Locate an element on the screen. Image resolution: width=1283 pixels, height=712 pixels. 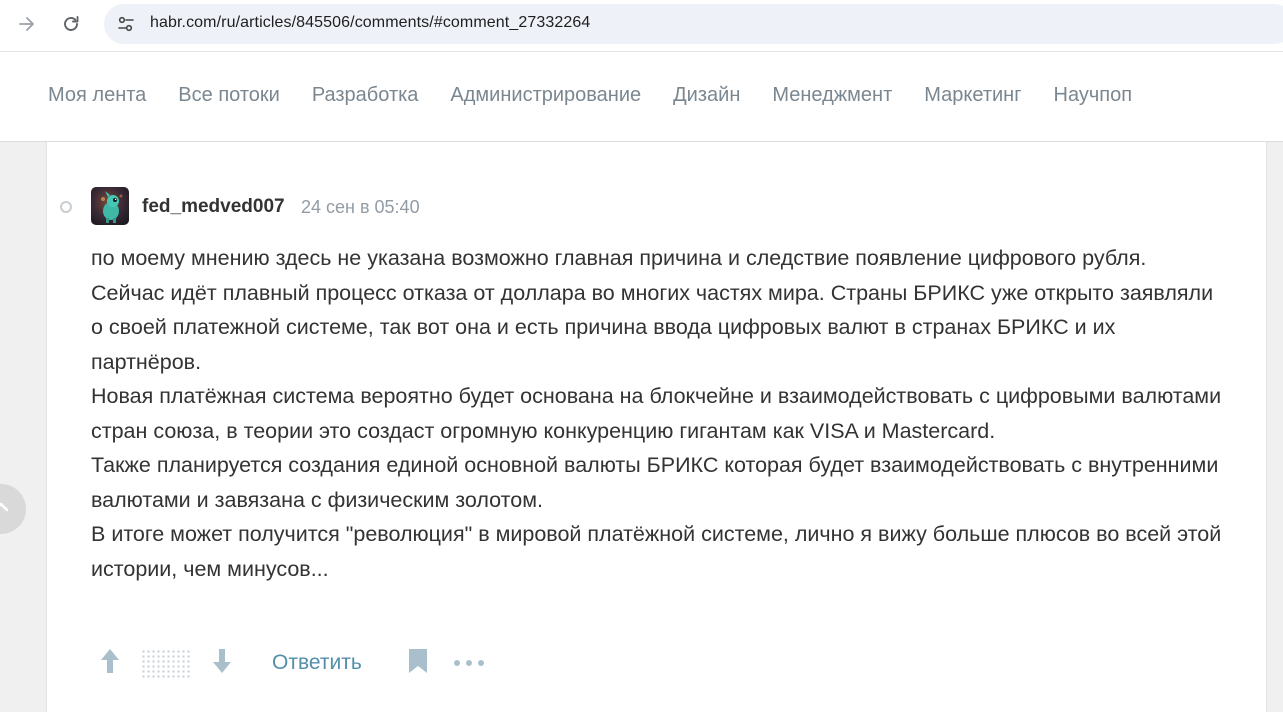
nav-item-all-flows: Все потоки is located at coordinates (229, 95).